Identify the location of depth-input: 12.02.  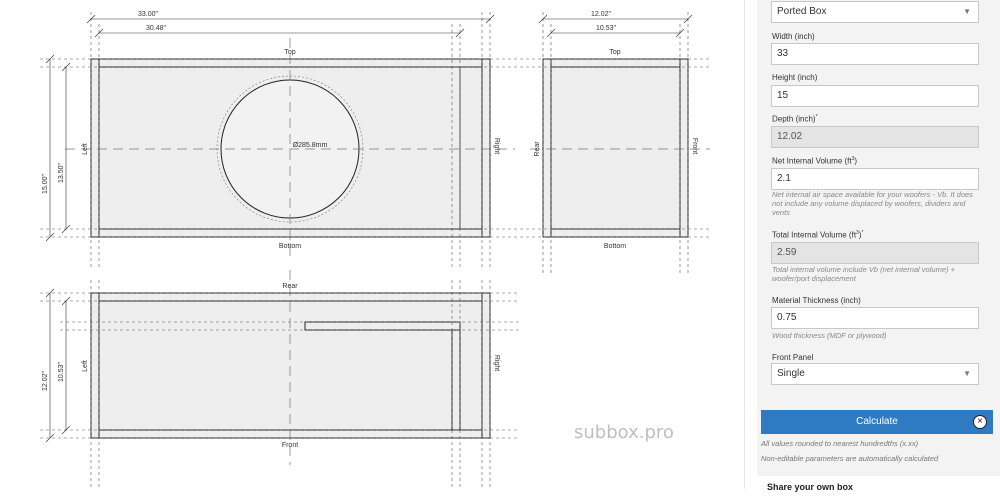
(875, 137).